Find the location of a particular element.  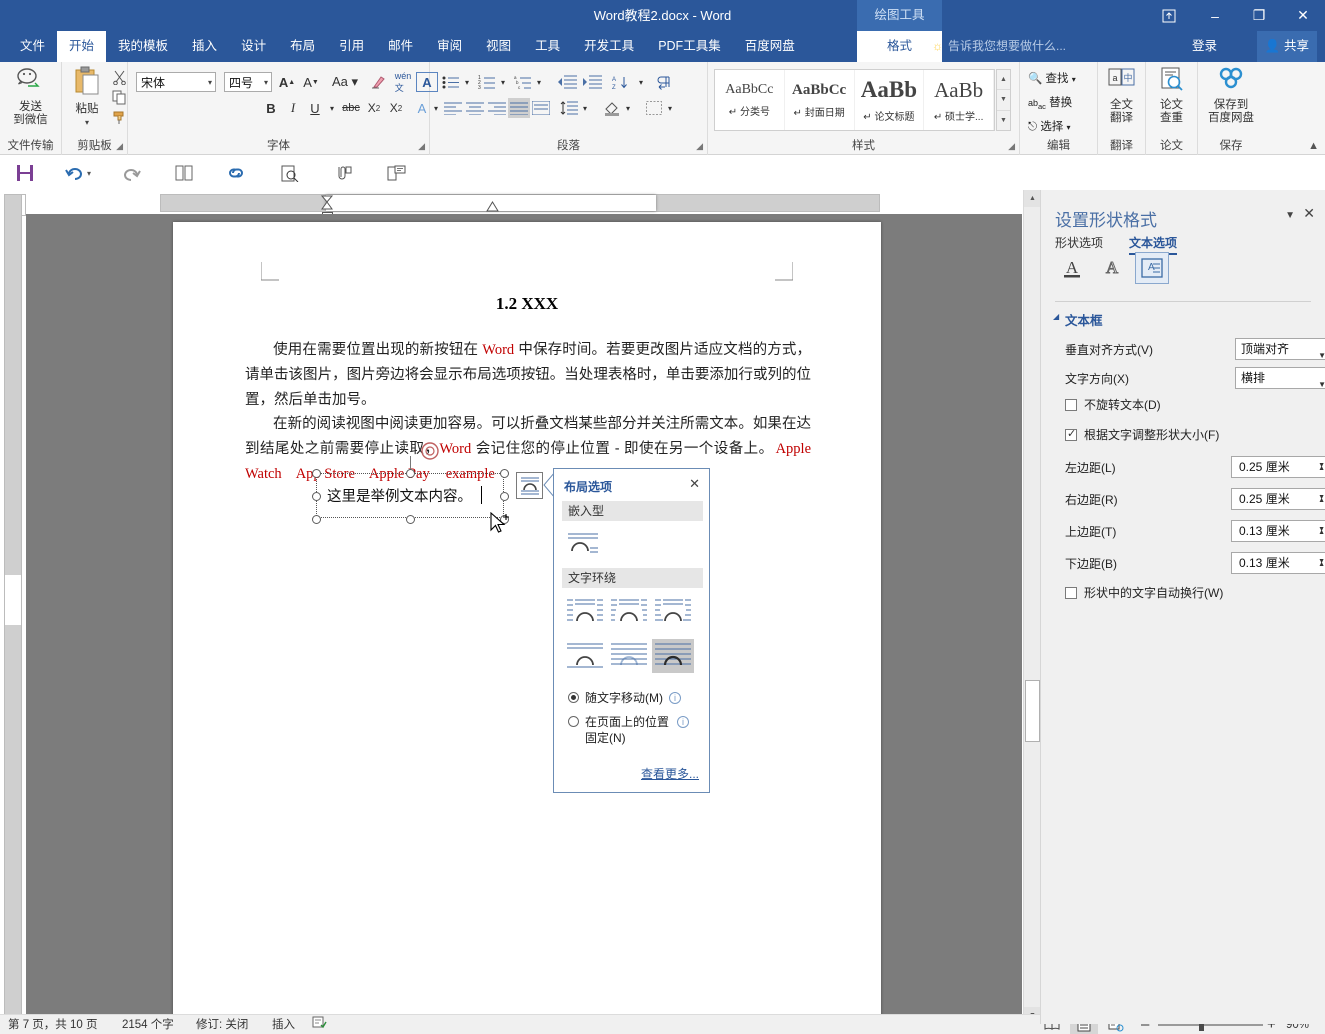

new-comment-icon is located at coordinates (396, 173).